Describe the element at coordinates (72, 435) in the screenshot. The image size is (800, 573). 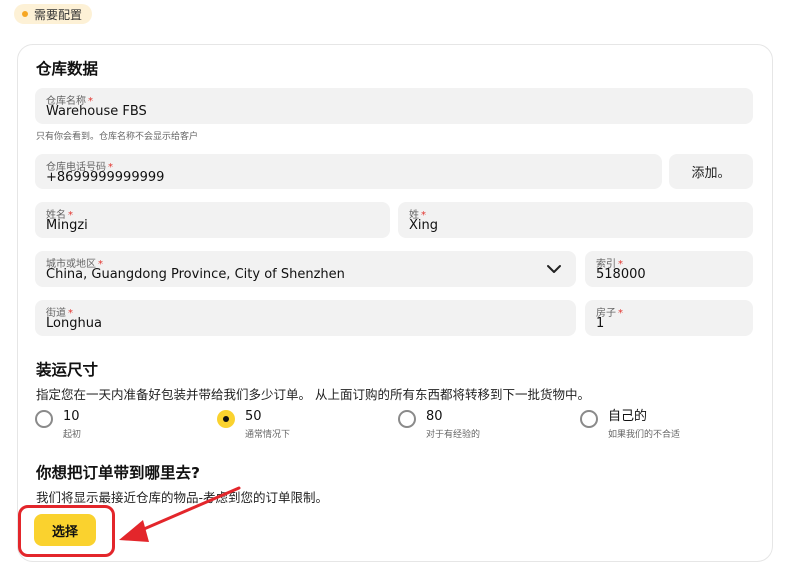
I see `option-sub: 起初` at that location.